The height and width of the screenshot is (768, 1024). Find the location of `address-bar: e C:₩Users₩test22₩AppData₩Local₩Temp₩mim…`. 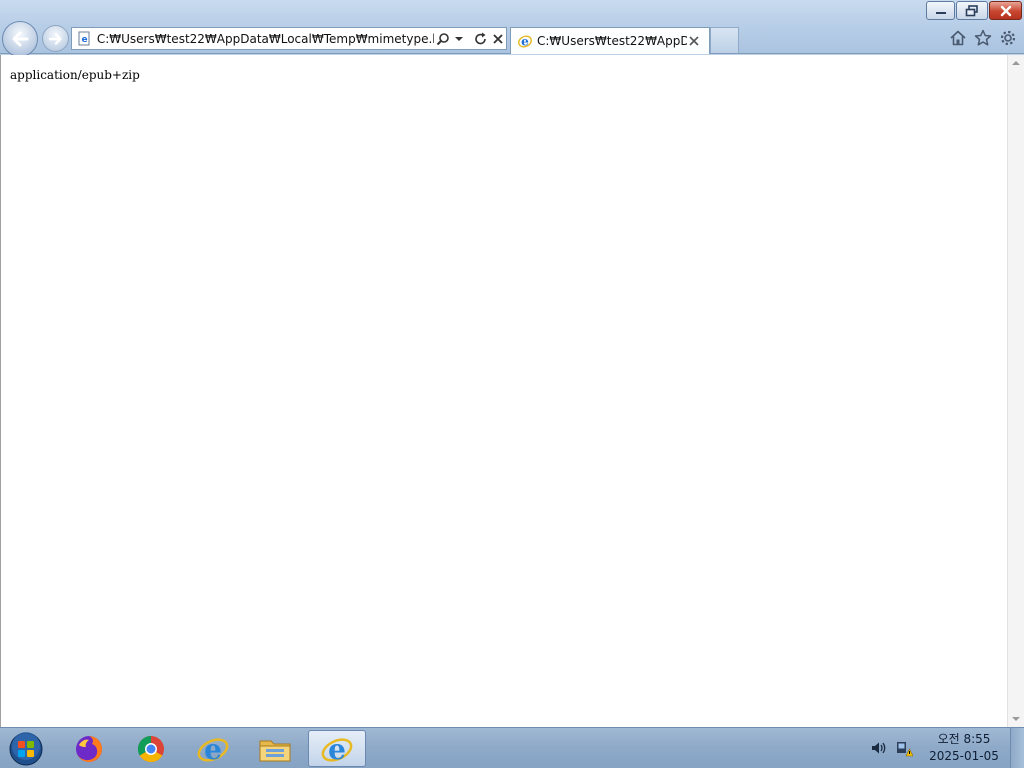

address-bar: e C:₩Users₩test22₩AppData₩Local₩Temp₩mim… is located at coordinates (289, 38).